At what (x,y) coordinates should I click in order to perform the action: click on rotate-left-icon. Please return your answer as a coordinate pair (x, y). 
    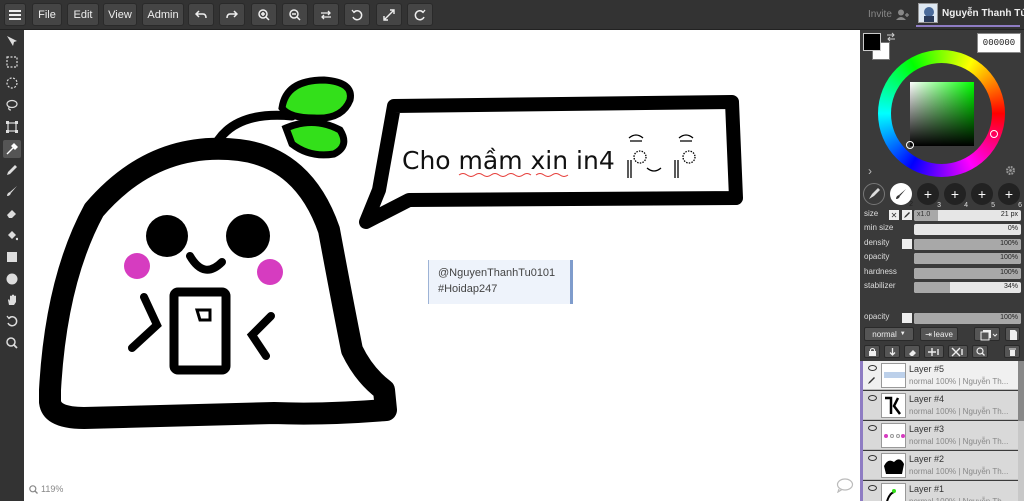
    Looking at the image, I should click on (357, 14).